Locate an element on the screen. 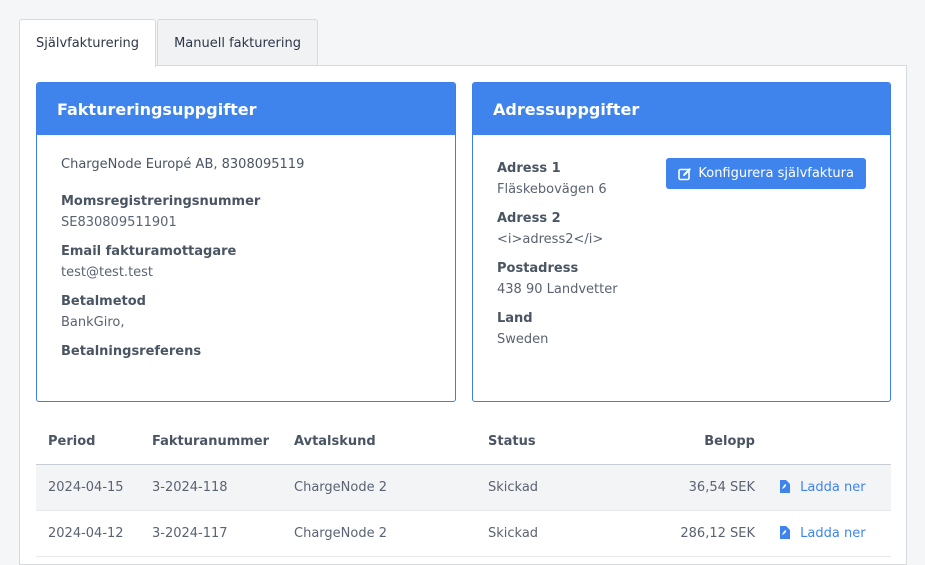 The width and height of the screenshot is (925, 565). cell-period: 2024-04-12 is located at coordinates (88, 533).